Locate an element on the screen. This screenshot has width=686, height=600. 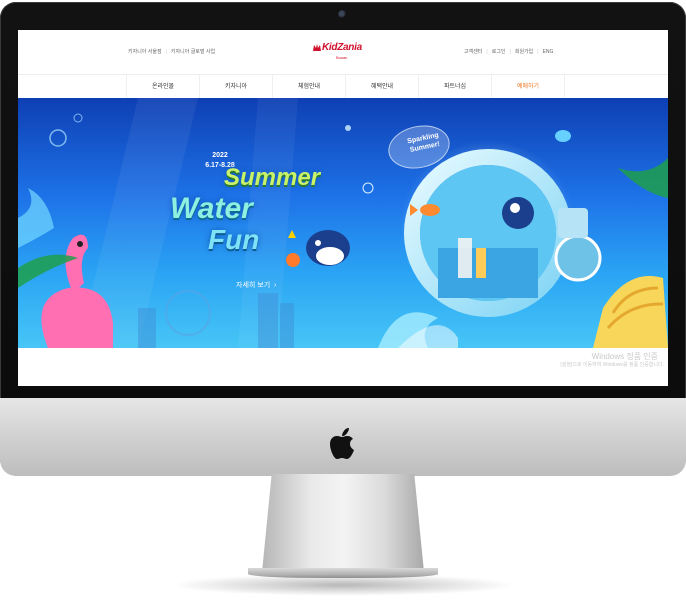
nav-item-benefits: 혜택안내 is located at coordinates (381, 87).